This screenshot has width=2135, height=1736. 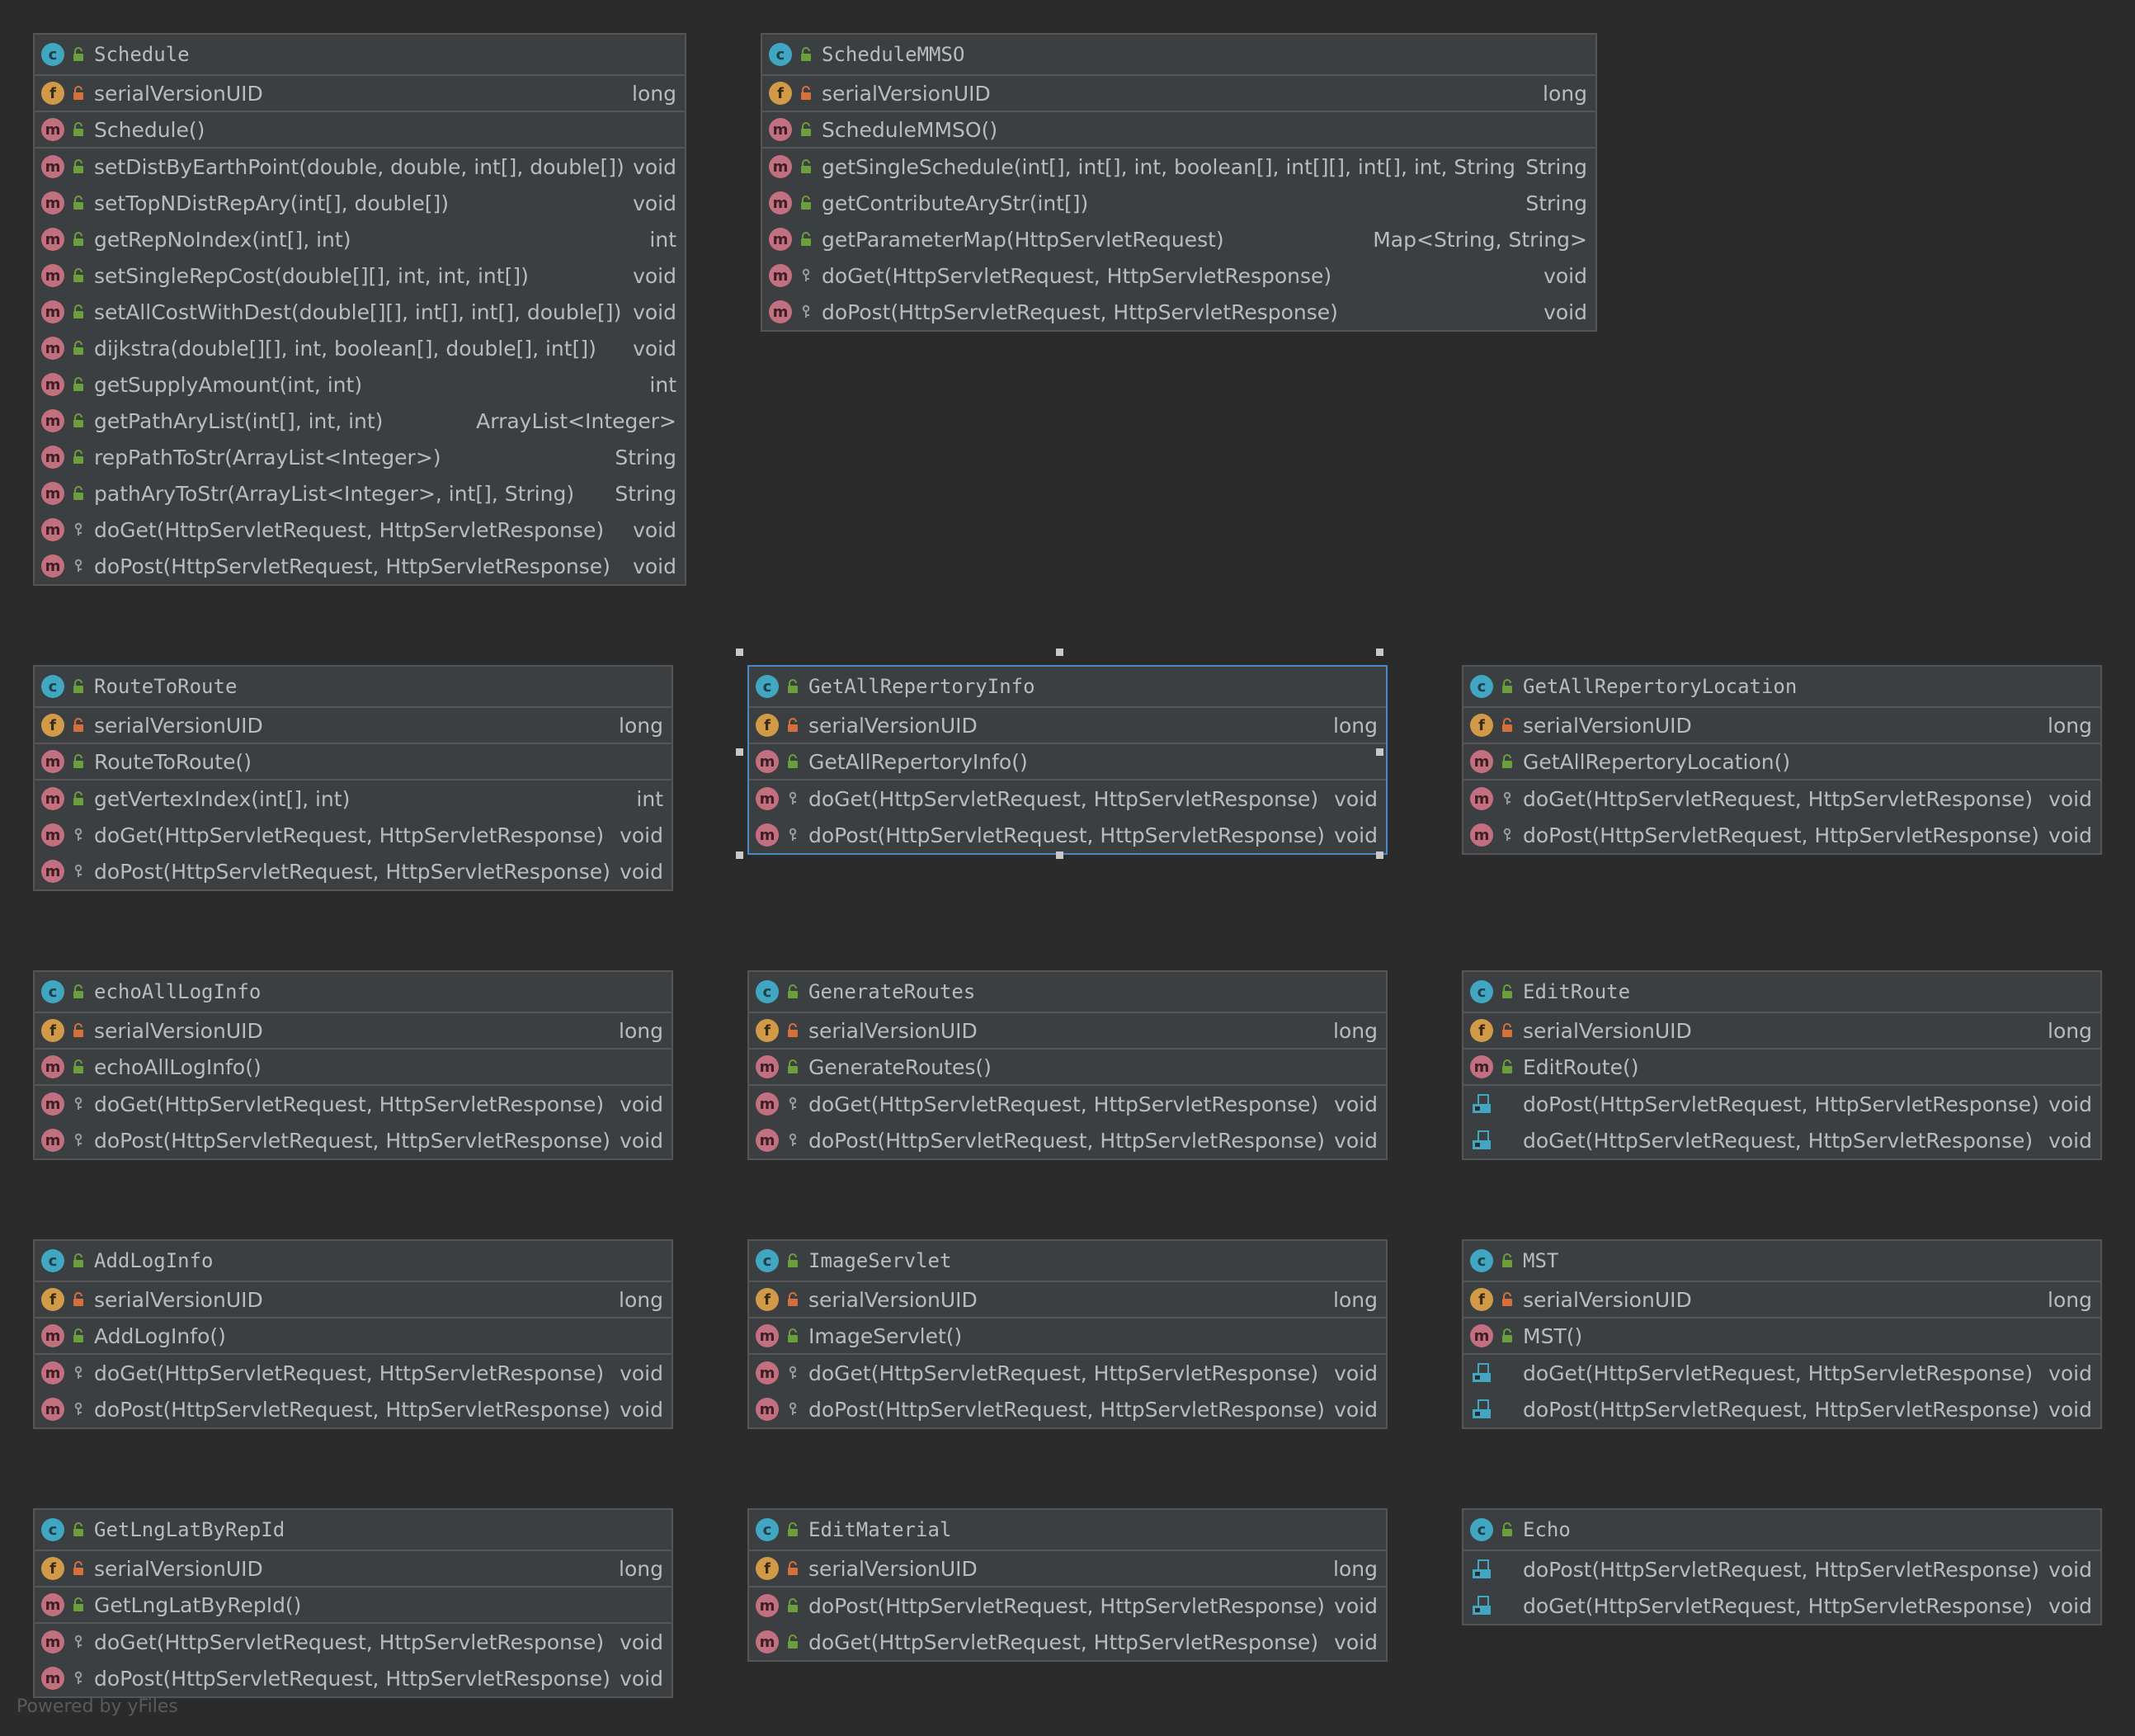 I want to click on class-header: c GetAllRepertoryInfo, so click(x=1067, y=687).